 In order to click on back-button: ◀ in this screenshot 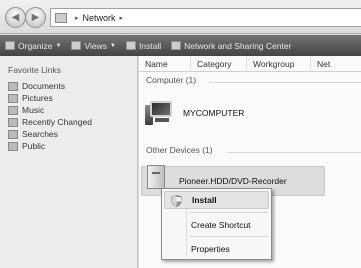, I will do `click(15, 17)`.